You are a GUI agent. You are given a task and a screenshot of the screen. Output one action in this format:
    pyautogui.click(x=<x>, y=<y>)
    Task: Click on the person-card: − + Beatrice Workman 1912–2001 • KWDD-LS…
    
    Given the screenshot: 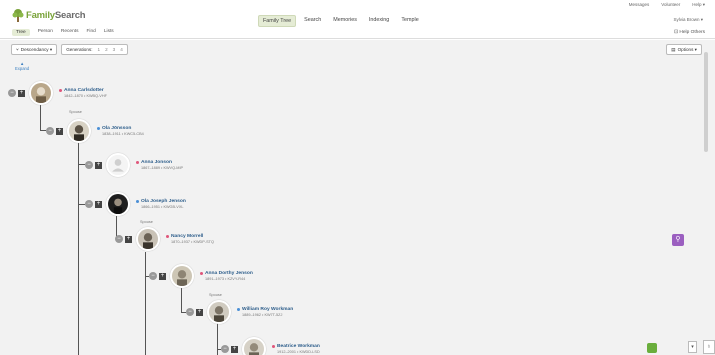 What is the action you would take?
    pyautogui.click(x=270, y=346)
    